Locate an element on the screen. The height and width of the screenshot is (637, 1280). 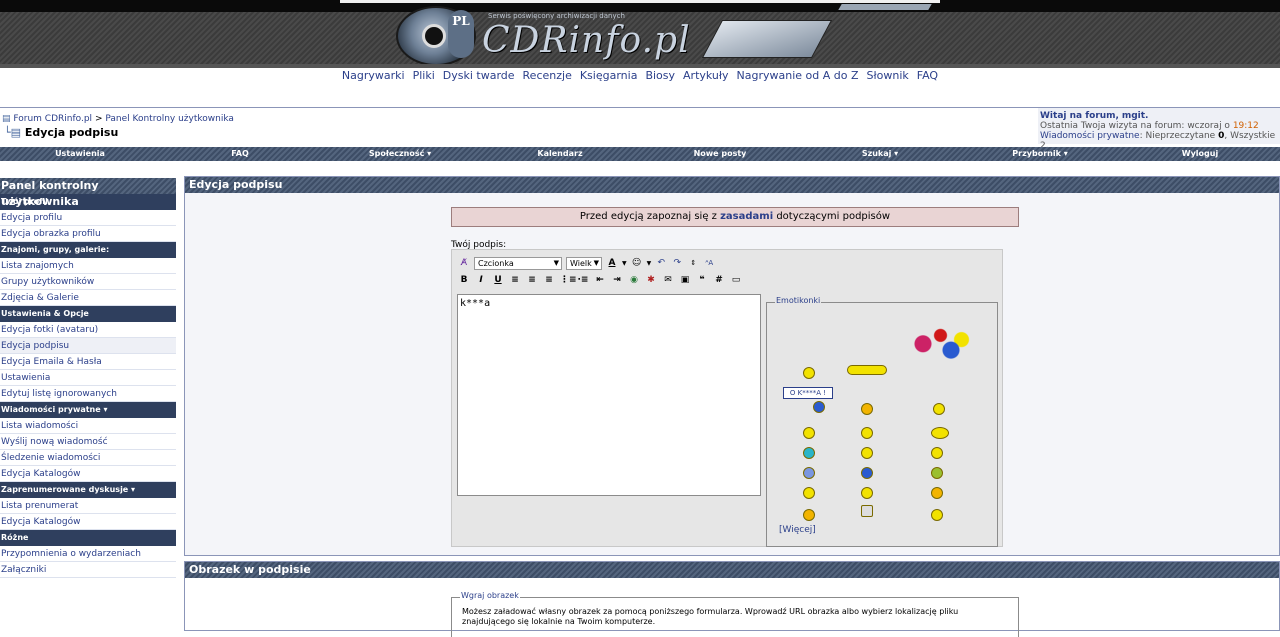
emoticon-sleep-icon is located at coordinates (809, 433).